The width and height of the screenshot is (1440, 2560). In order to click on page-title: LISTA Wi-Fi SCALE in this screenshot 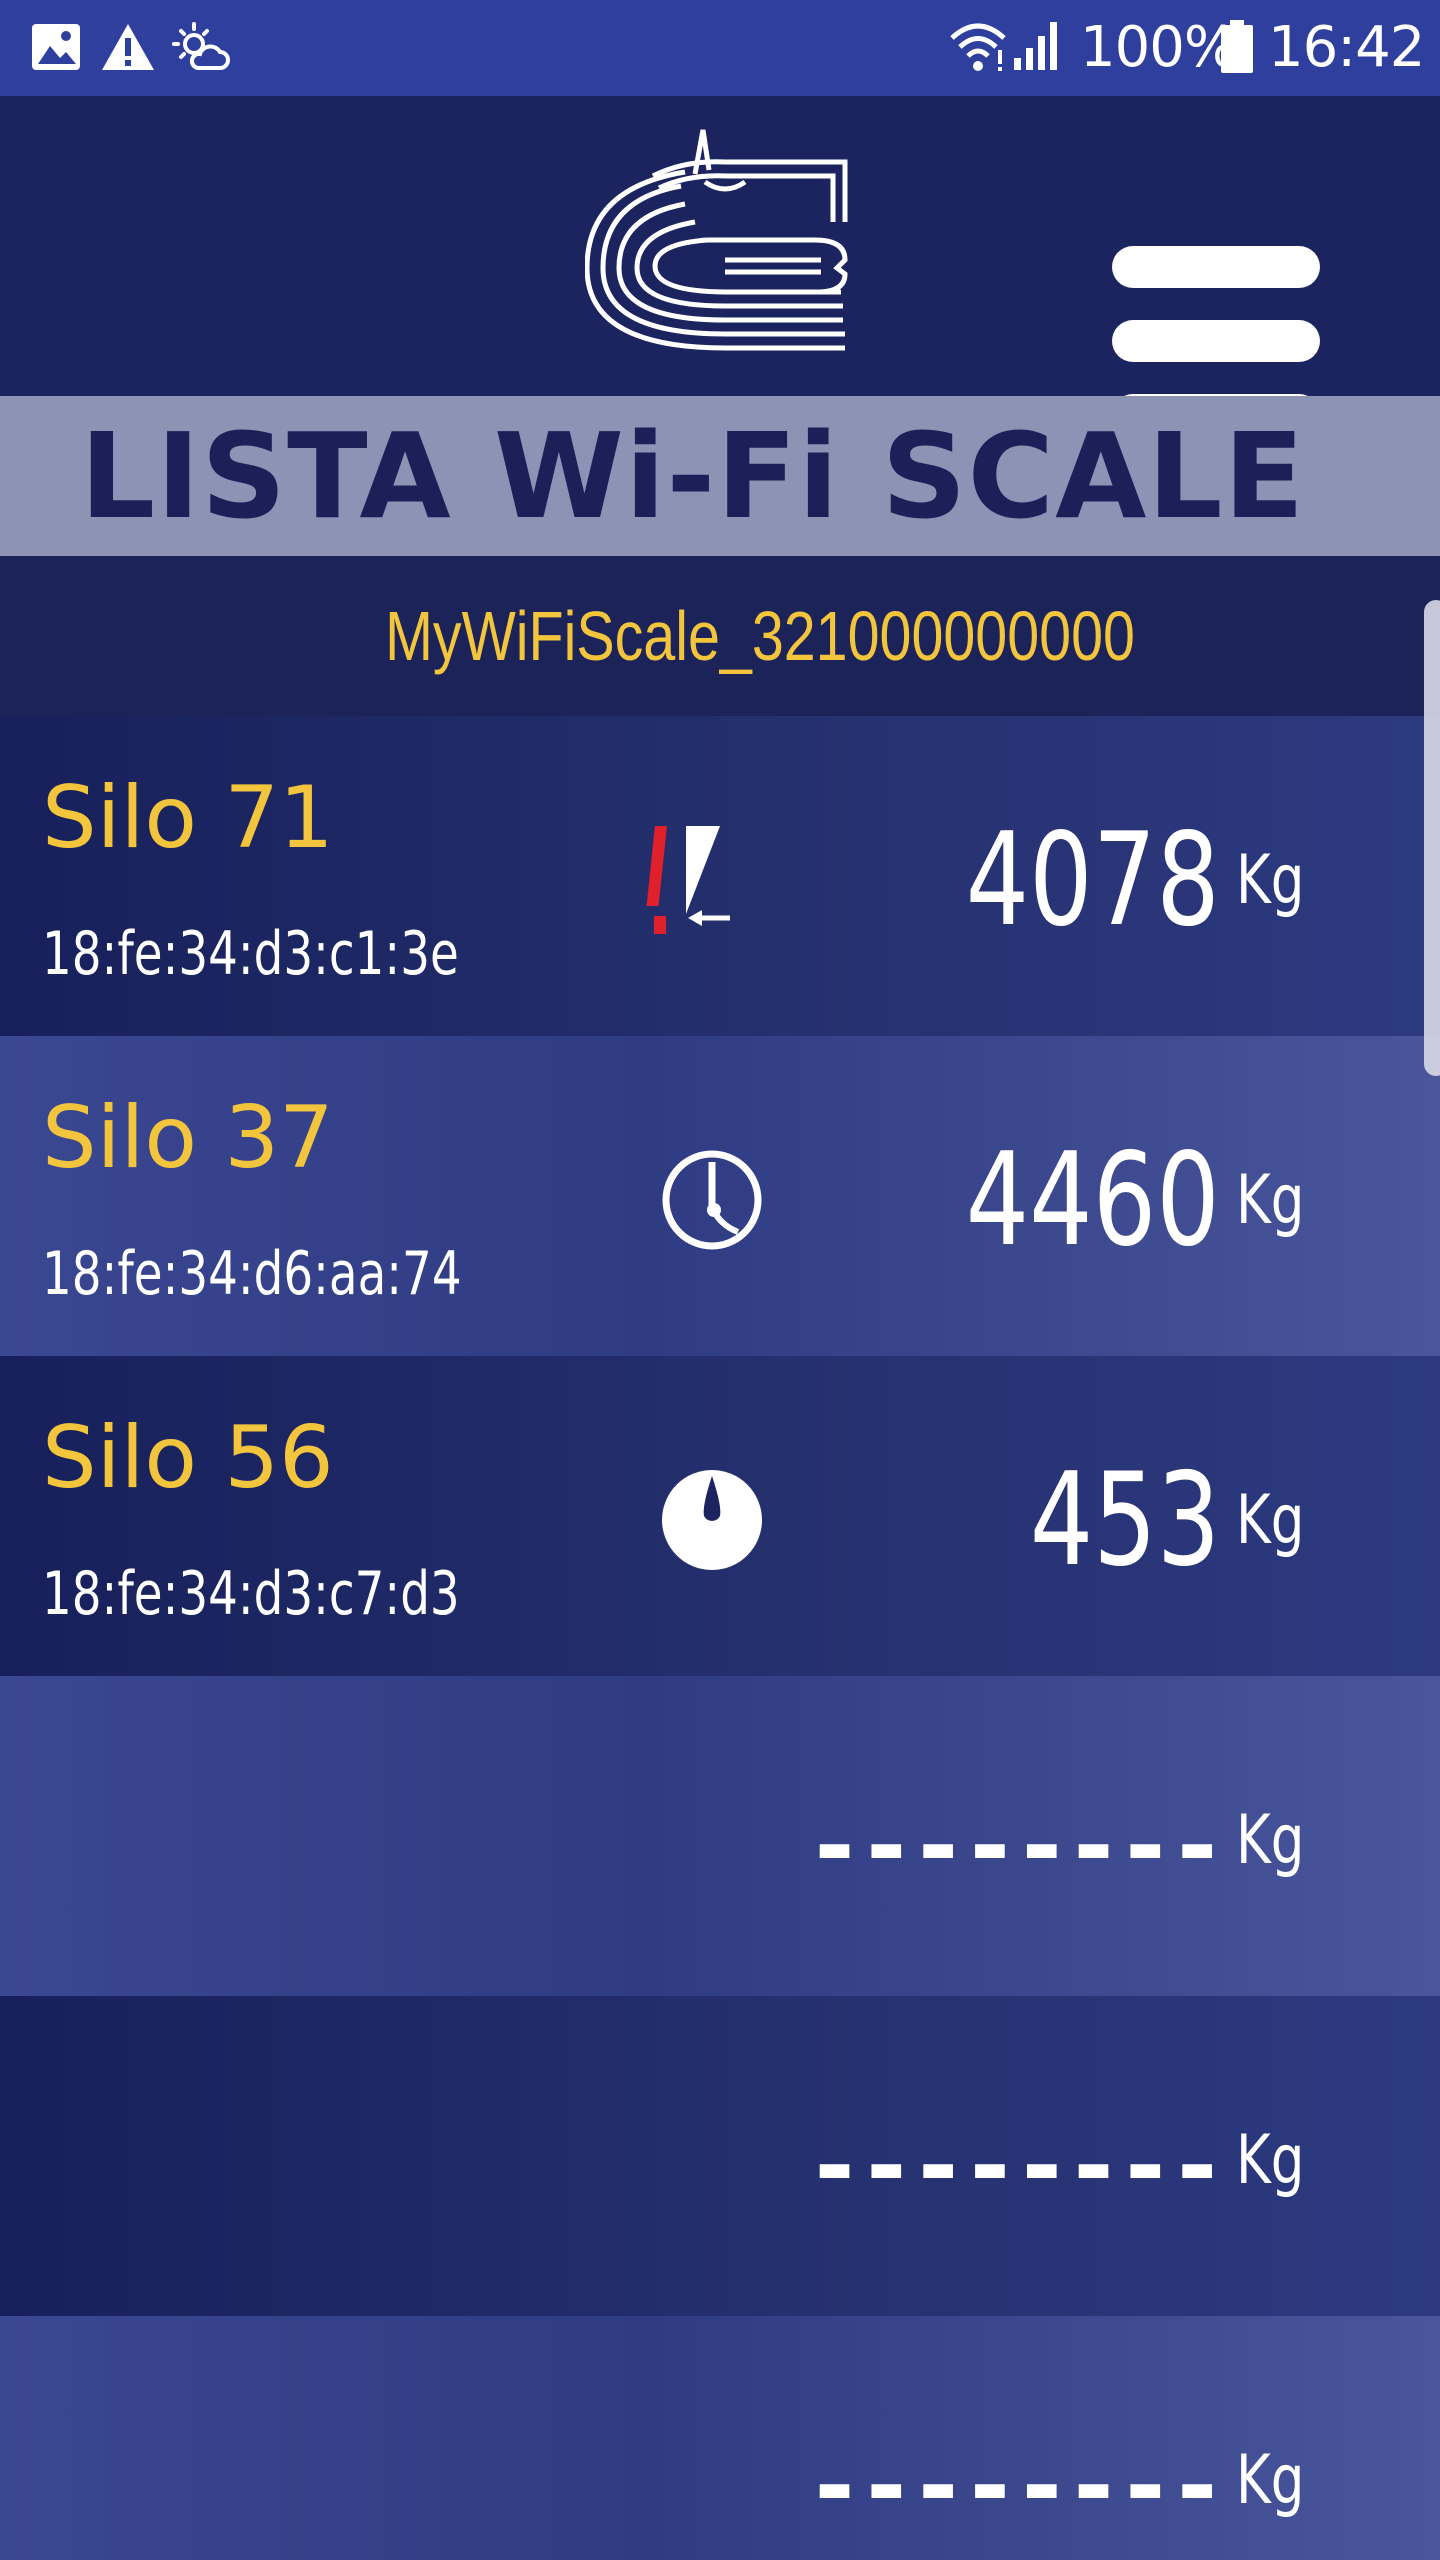, I will do `click(693, 476)`.